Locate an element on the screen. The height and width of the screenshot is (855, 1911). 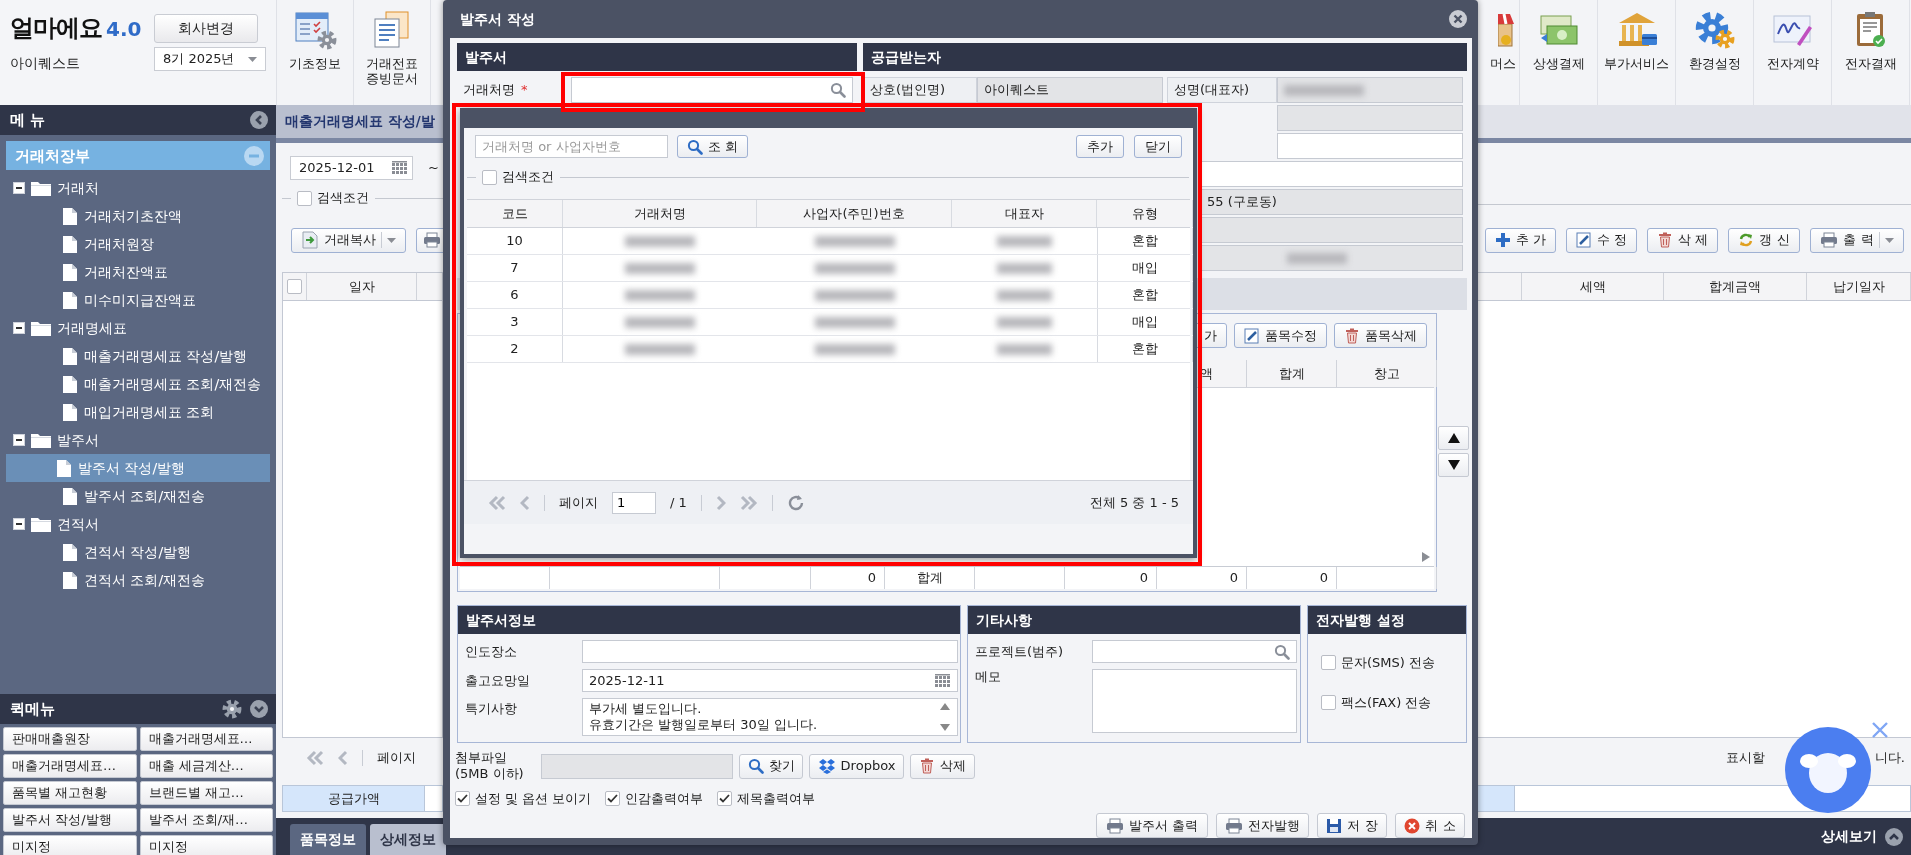
quick-menu-button: 발주서 작성/발행 is located at coordinates (70, 820).